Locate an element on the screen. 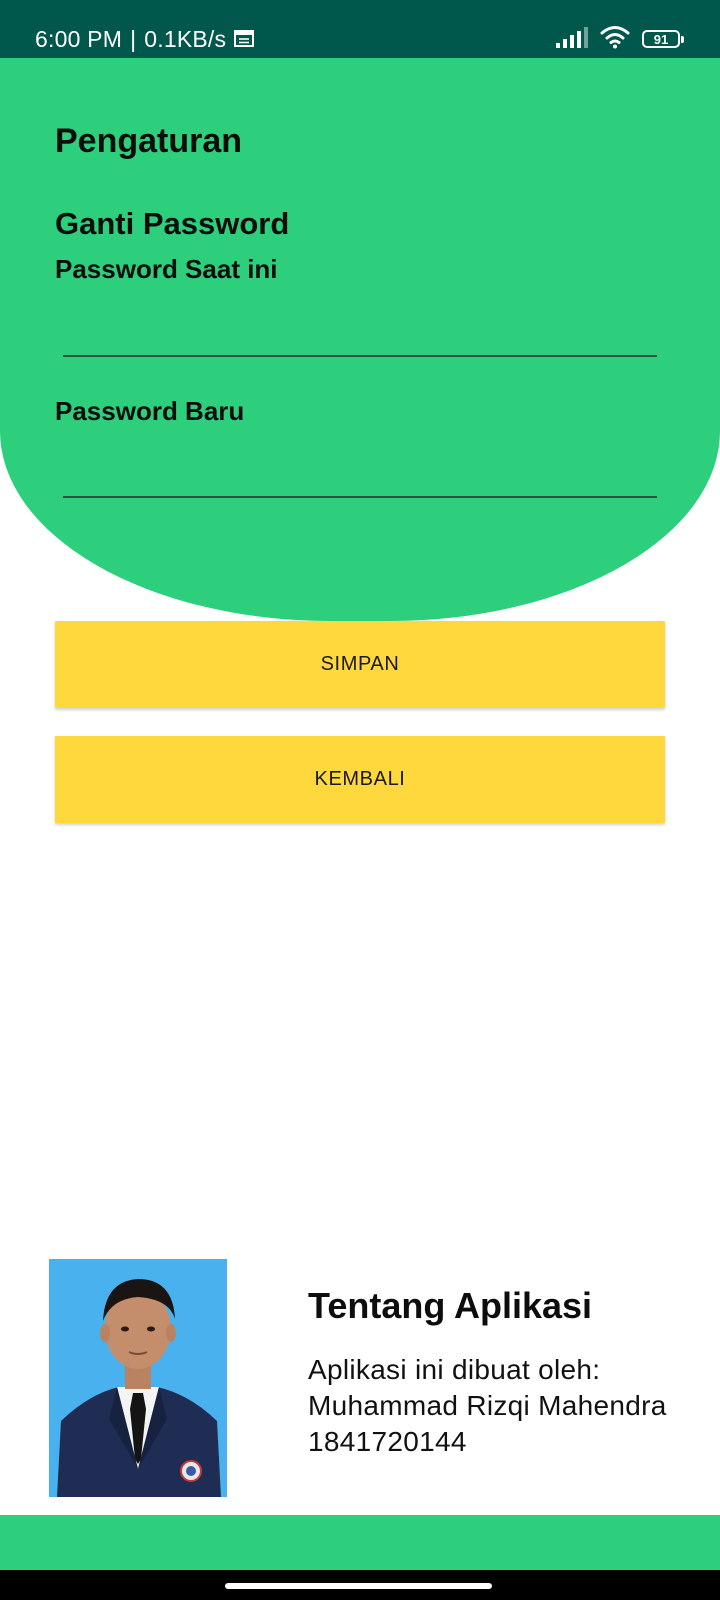  status-bar: 6:00 PM | 0.1KB/s 91 is located at coordinates (360, 29).